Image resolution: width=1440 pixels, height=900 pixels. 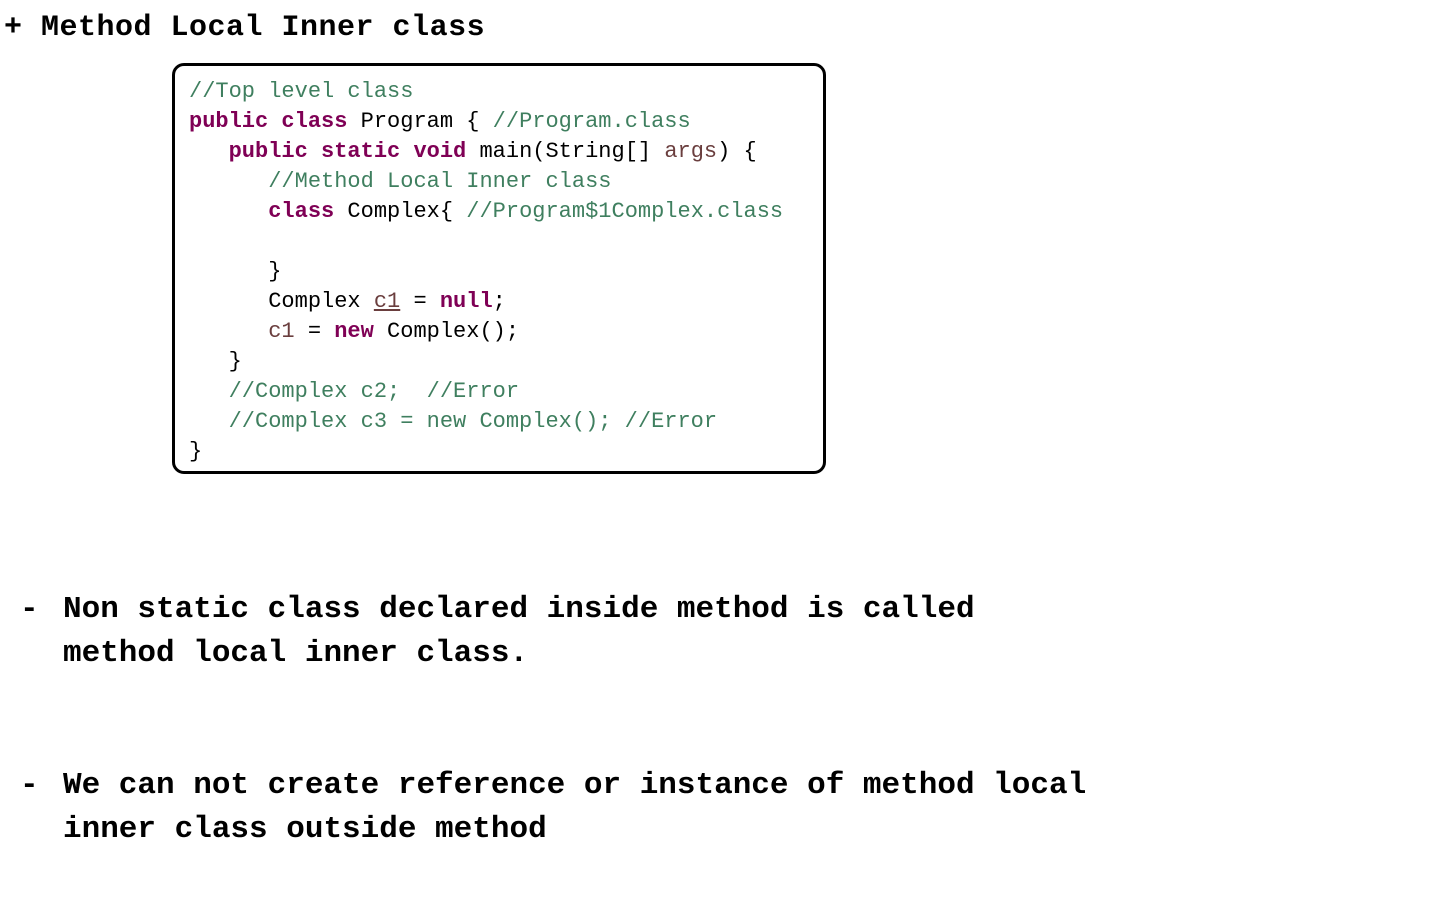 I want to click on code-line: class Complex{ //Program$1Complex.class, so click(x=486, y=212).